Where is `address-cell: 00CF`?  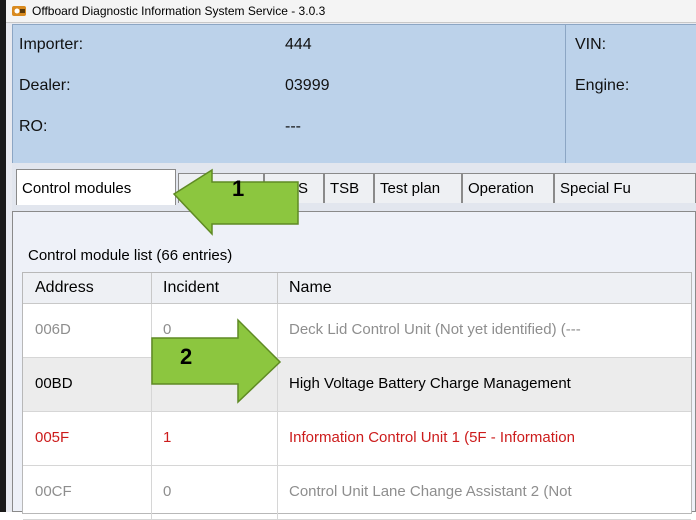
address-cell: 00CF is located at coordinates (53, 491).